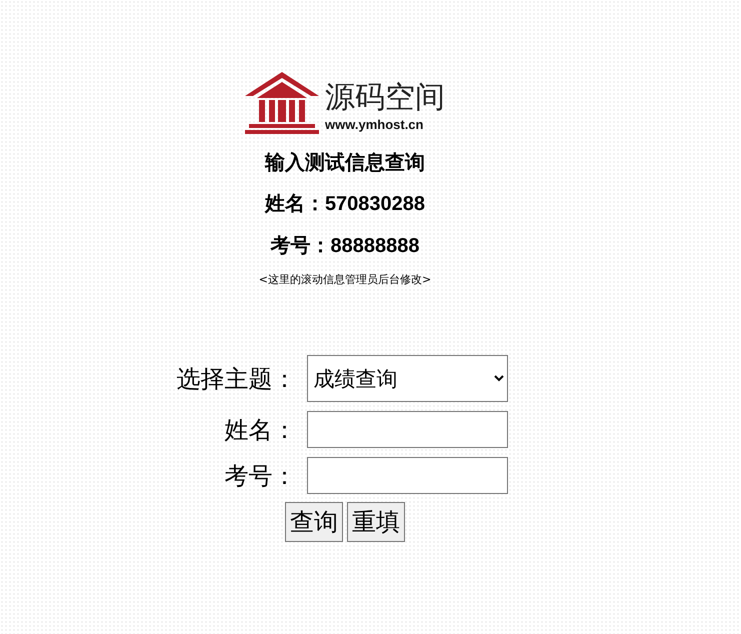  I want to click on logo-name: 源码空间, so click(385, 98).